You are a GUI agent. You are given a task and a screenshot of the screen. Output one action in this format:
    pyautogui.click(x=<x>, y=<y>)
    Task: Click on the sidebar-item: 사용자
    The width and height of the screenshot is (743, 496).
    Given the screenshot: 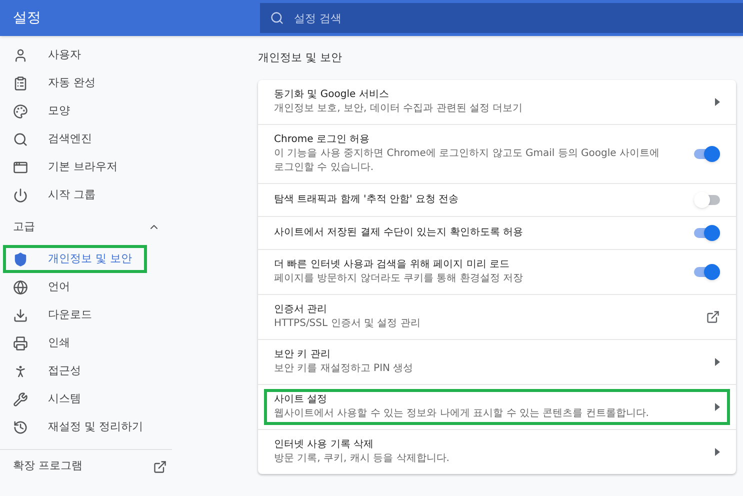 What is the action you would take?
    pyautogui.click(x=40, y=55)
    